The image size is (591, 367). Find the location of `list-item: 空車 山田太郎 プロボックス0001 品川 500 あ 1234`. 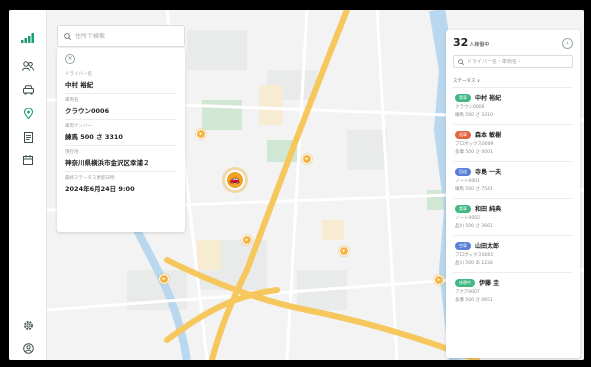

list-item: 空車 山田太郎 プロボックス0001 品川 500 あ 1234 is located at coordinates (513, 253).